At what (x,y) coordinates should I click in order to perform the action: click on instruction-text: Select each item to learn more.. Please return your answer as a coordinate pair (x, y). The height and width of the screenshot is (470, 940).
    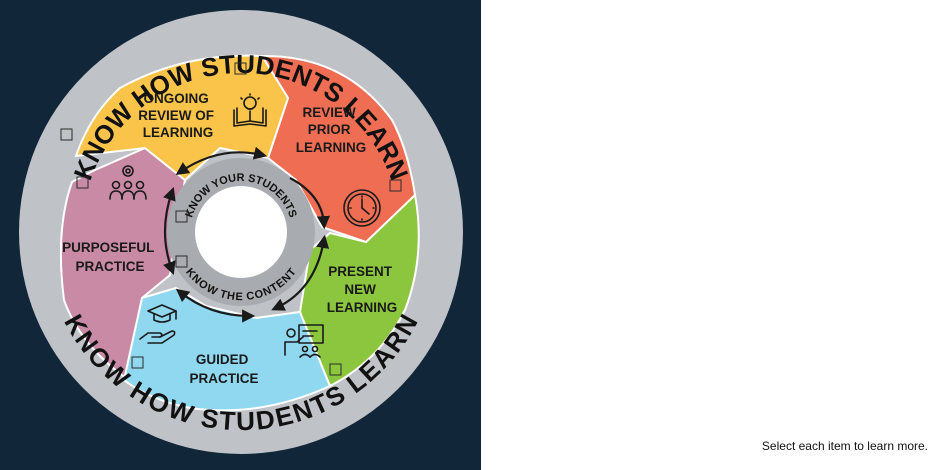
    Looking at the image, I should click on (844, 446).